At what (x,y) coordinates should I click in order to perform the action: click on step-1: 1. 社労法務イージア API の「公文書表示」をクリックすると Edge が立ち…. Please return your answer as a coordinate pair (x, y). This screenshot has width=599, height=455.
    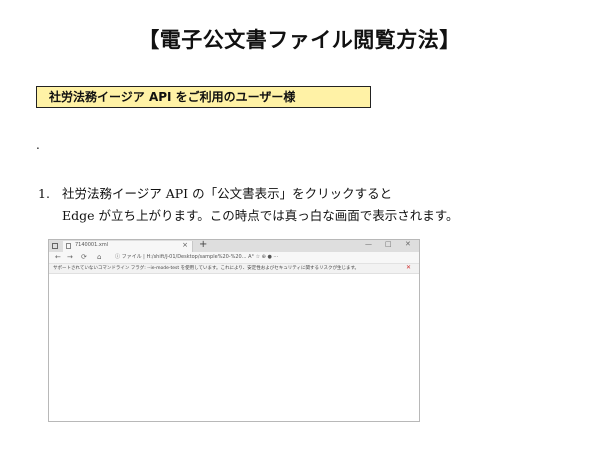
    Looking at the image, I should click on (248, 205).